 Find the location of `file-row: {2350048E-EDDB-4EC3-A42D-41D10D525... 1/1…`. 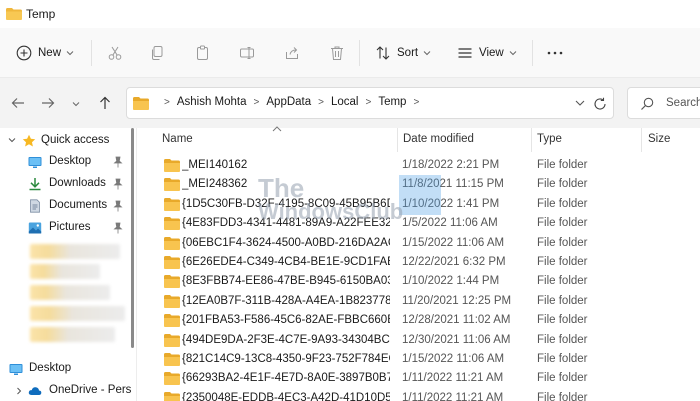

file-row: {2350048E-EDDB-4EC3-A42D-41D10D525... 1/1… is located at coordinates (418, 395).